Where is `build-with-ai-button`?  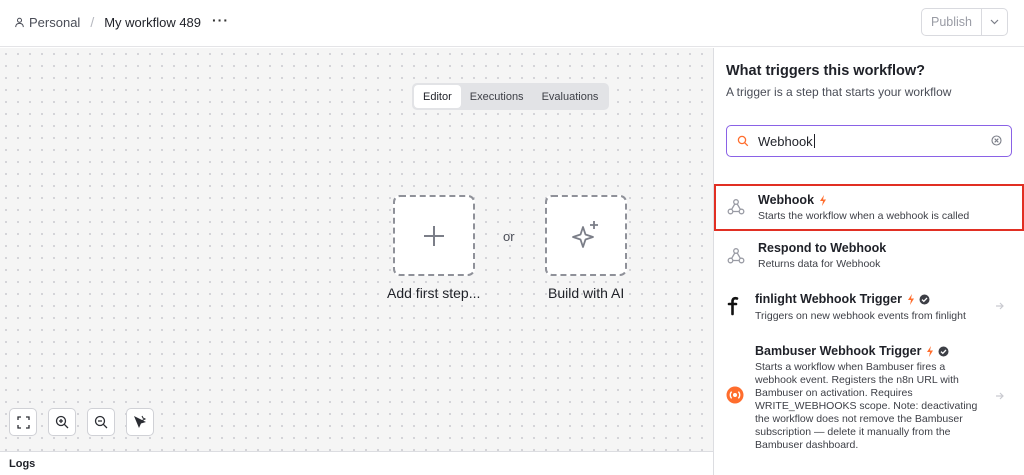 build-with-ai-button is located at coordinates (586, 235).